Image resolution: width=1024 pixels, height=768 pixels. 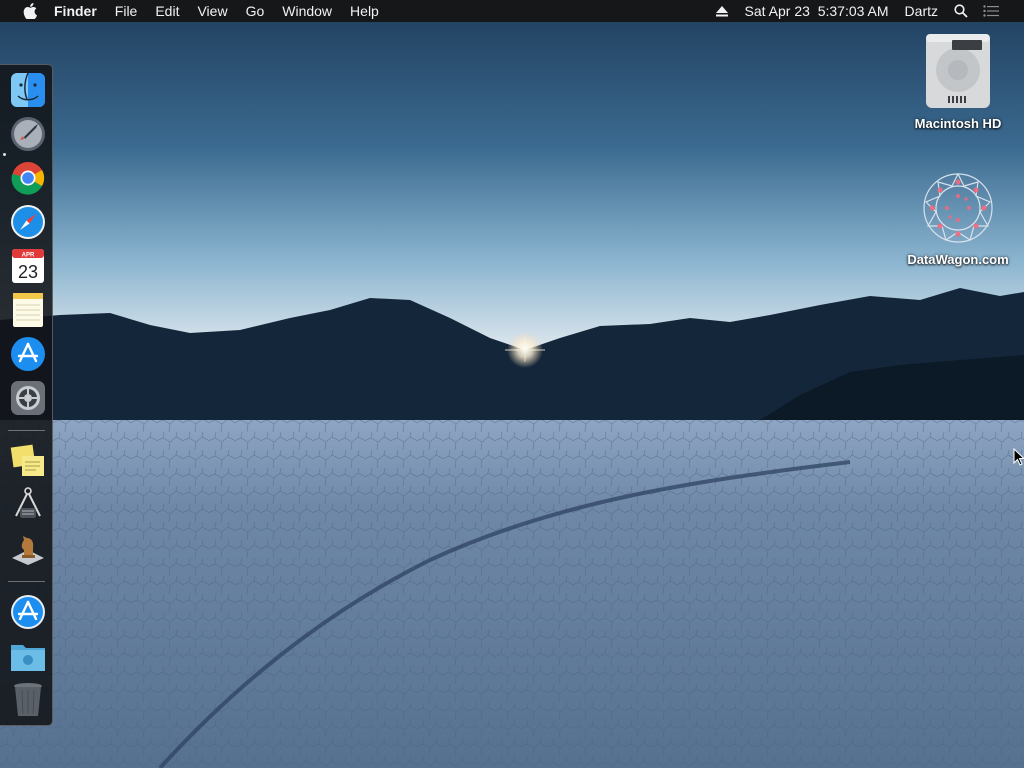 I want to click on mouse-cursor-icon, so click(x=1018, y=459).